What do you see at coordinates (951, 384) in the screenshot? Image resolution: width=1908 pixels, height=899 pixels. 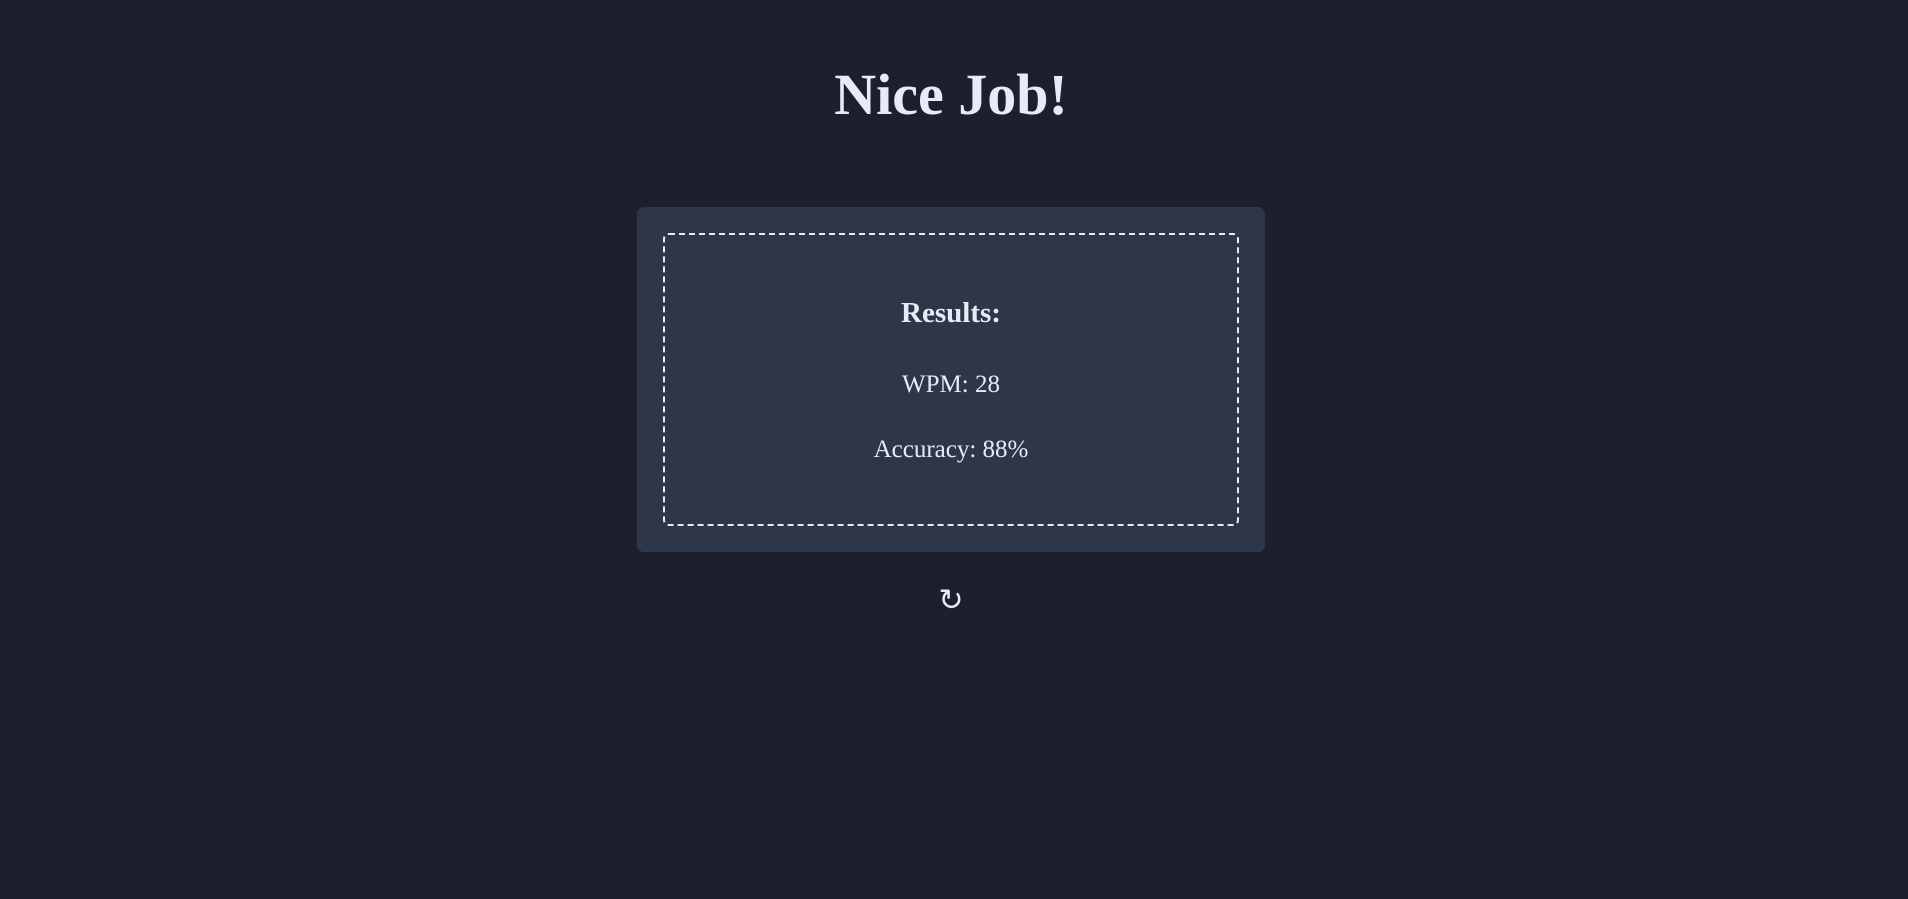 I see `wpm-stat: WPM: 28` at bounding box center [951, 384].